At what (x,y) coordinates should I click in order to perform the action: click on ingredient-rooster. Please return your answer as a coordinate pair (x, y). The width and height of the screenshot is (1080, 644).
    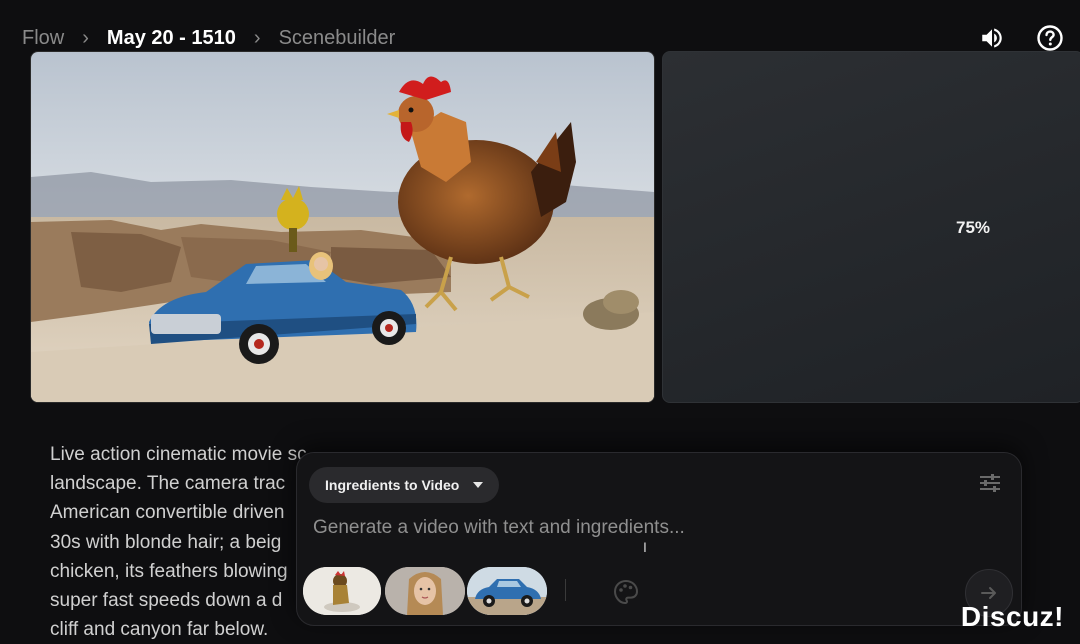
    Looking at the image, I should click on (342, 591).